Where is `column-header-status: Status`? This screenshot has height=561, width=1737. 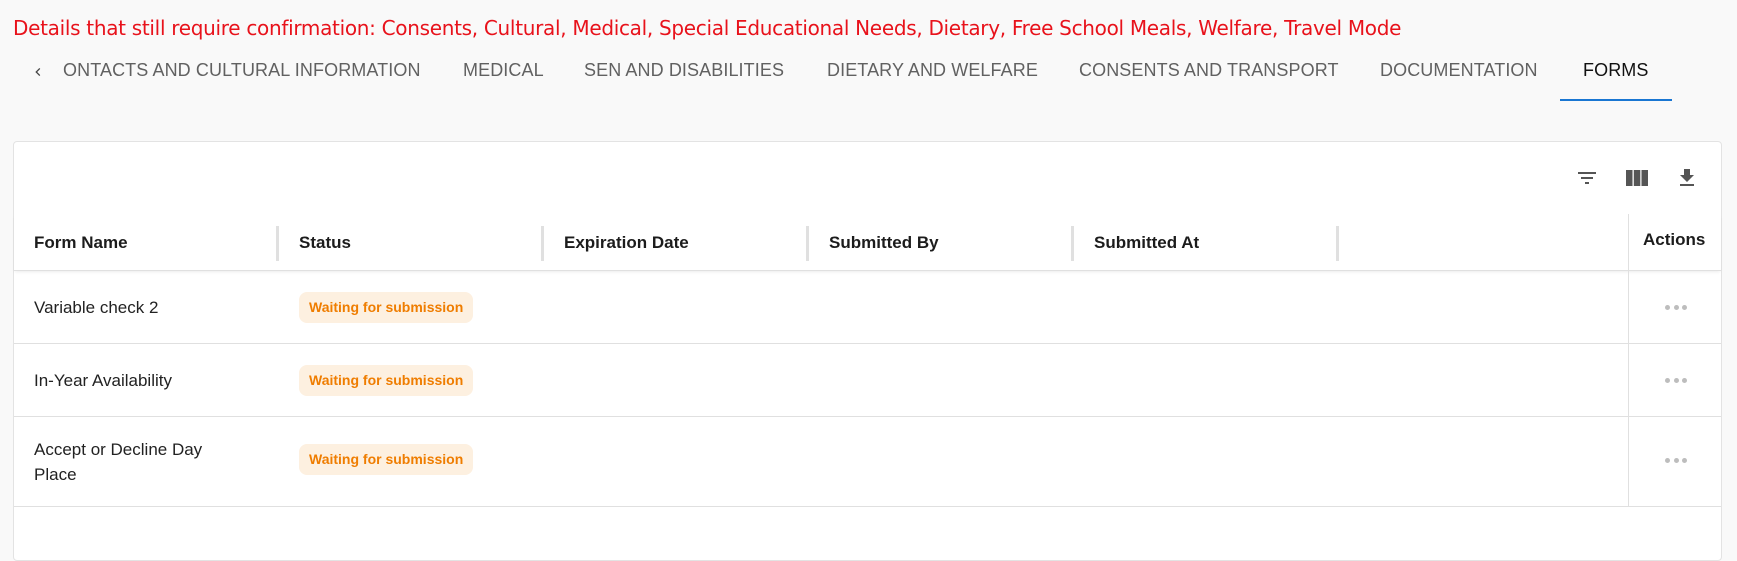 column-header-status: Status is located at coordinates (325, 242).